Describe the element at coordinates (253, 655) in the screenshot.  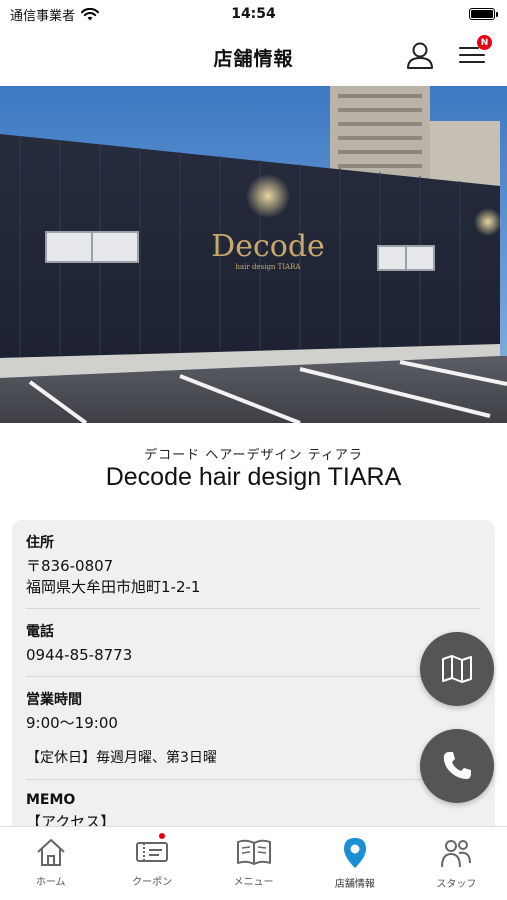
I see `phone-number: 0944-85-8773` at that location.